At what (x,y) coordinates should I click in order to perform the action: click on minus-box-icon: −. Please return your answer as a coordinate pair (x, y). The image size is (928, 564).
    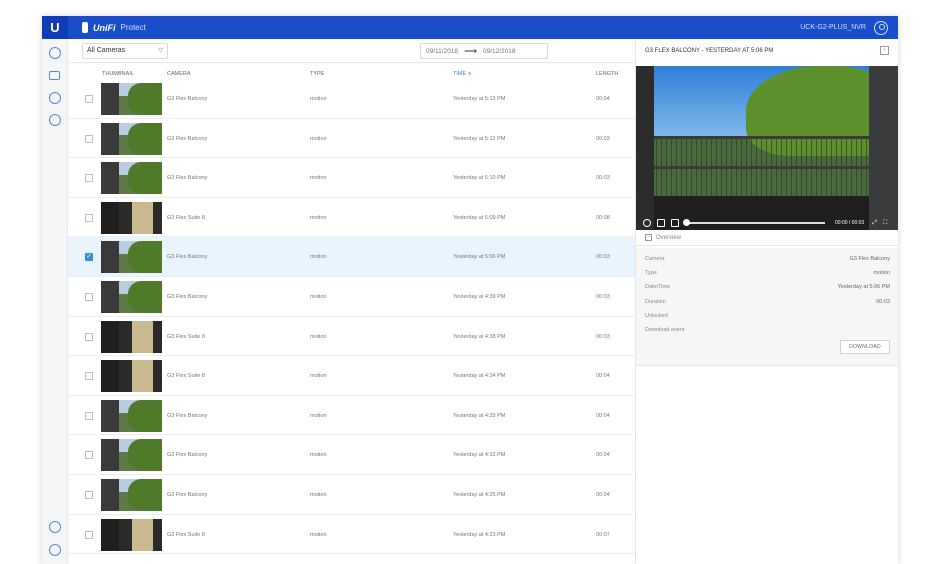
    Looking at the image, I should click on (884, 50).